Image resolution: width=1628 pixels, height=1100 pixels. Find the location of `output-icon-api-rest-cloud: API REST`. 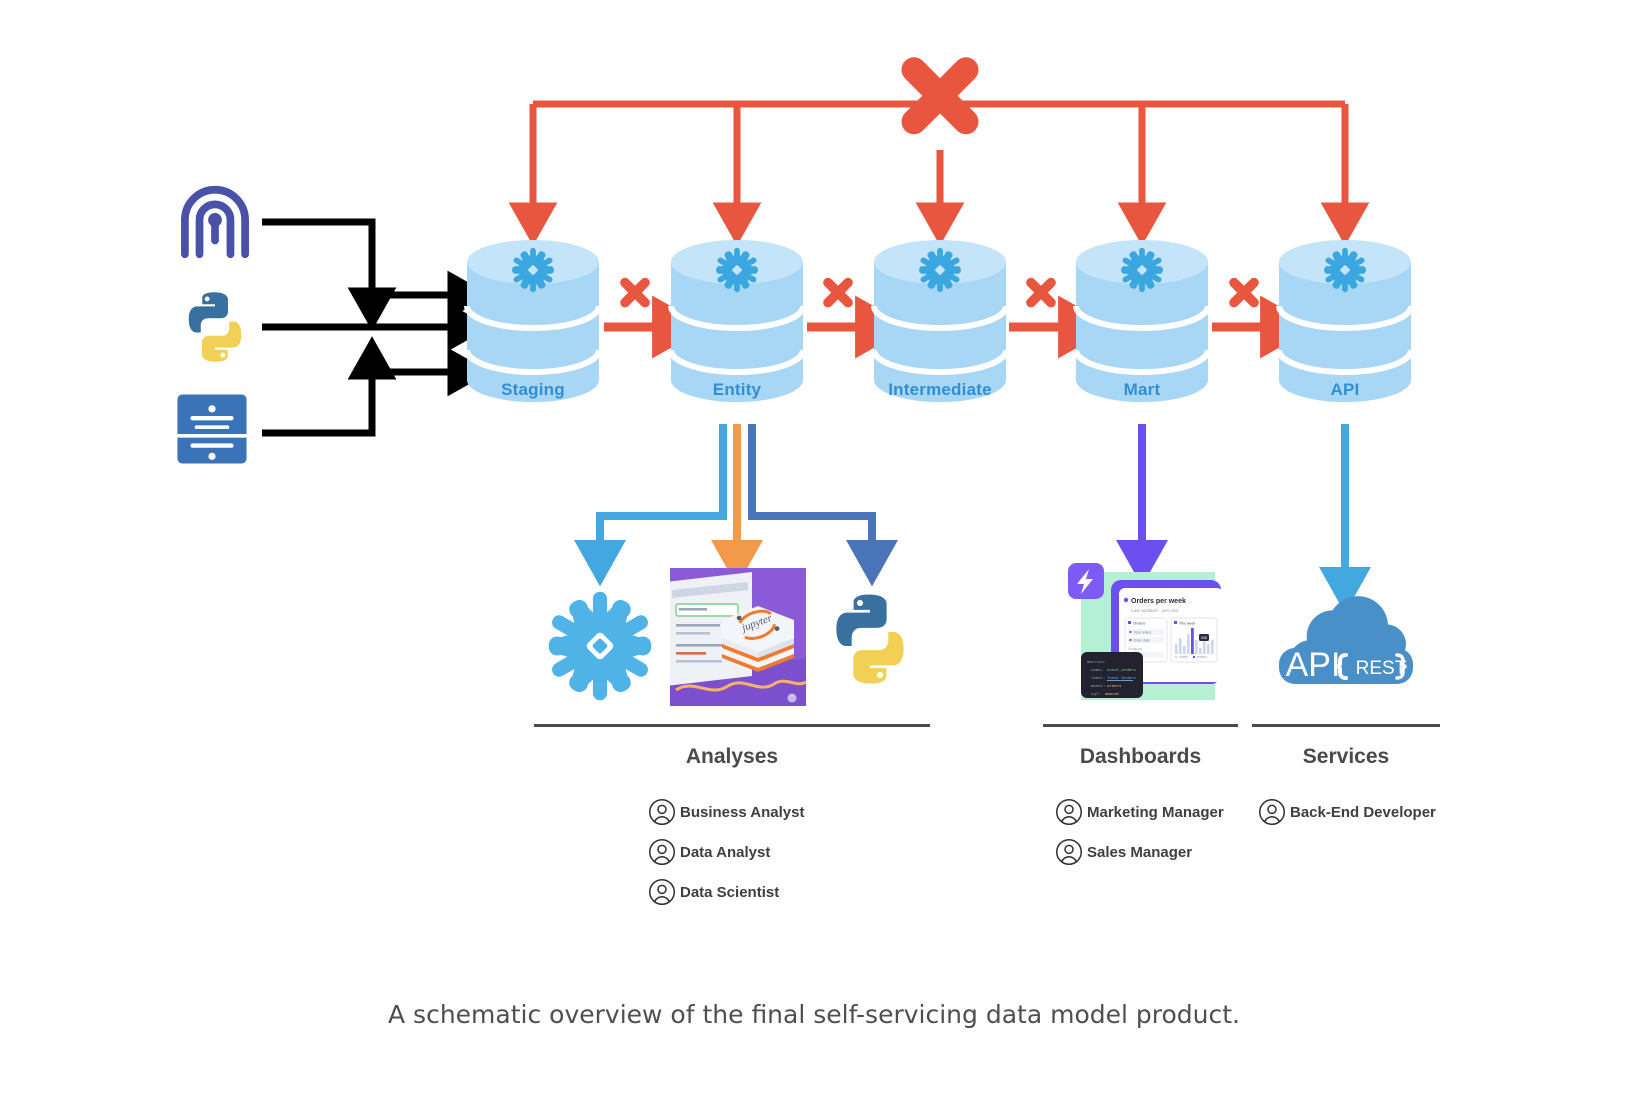

output-icon-api-rest-cloud: API REST is located at coordinates (1346, 646).